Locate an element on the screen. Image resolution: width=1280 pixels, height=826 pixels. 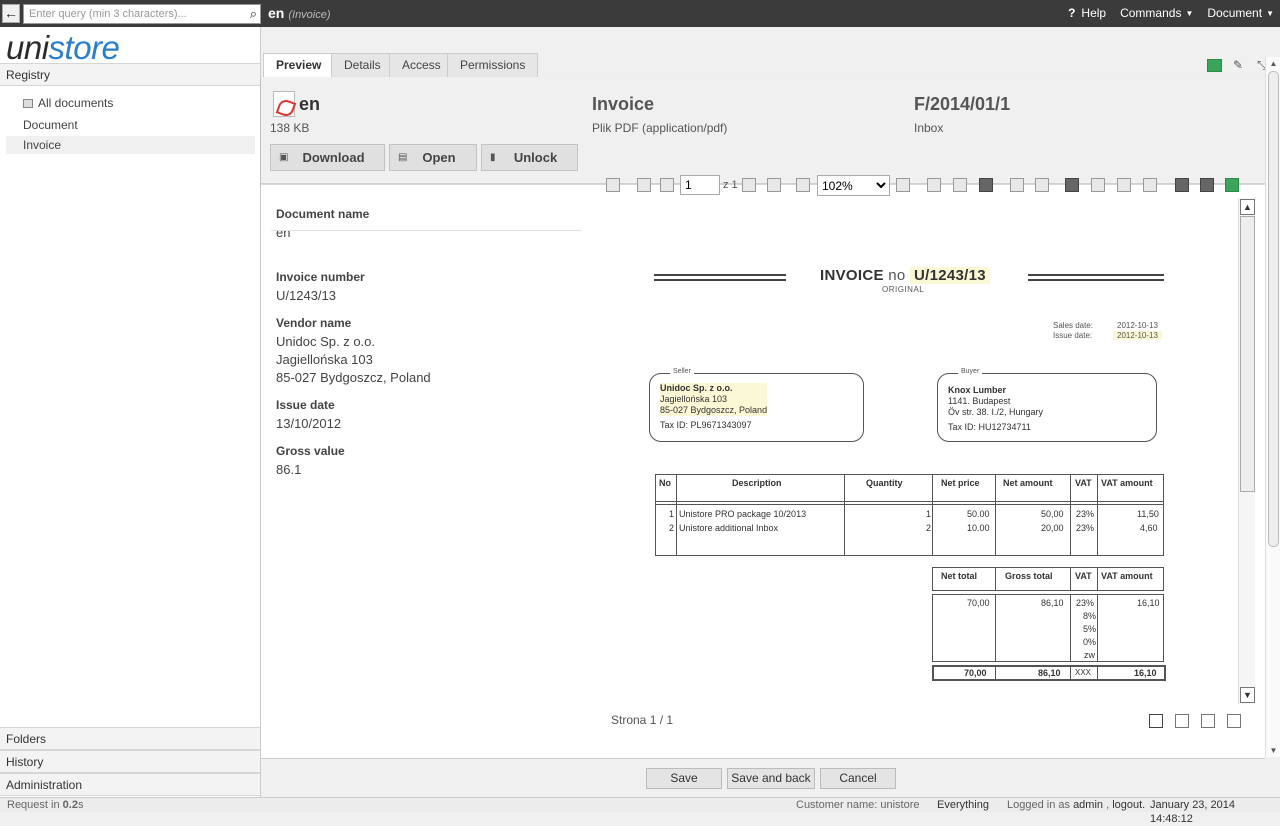
doc-name-value: en is located at coordinates (283, 232).